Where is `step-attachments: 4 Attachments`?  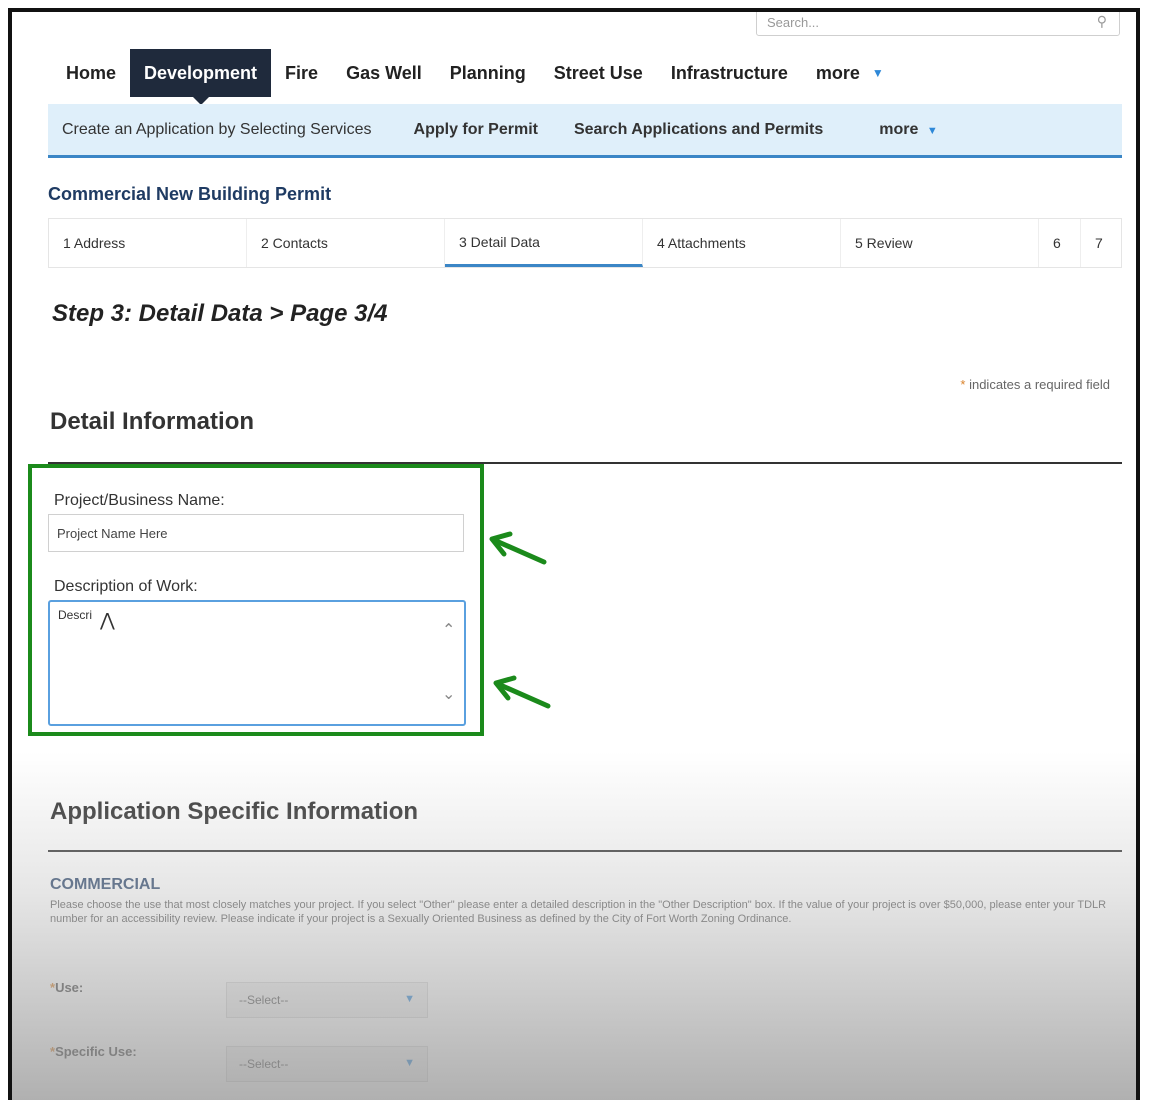 step-attachments: 4 Attachments is located at coordinates (742, 243).